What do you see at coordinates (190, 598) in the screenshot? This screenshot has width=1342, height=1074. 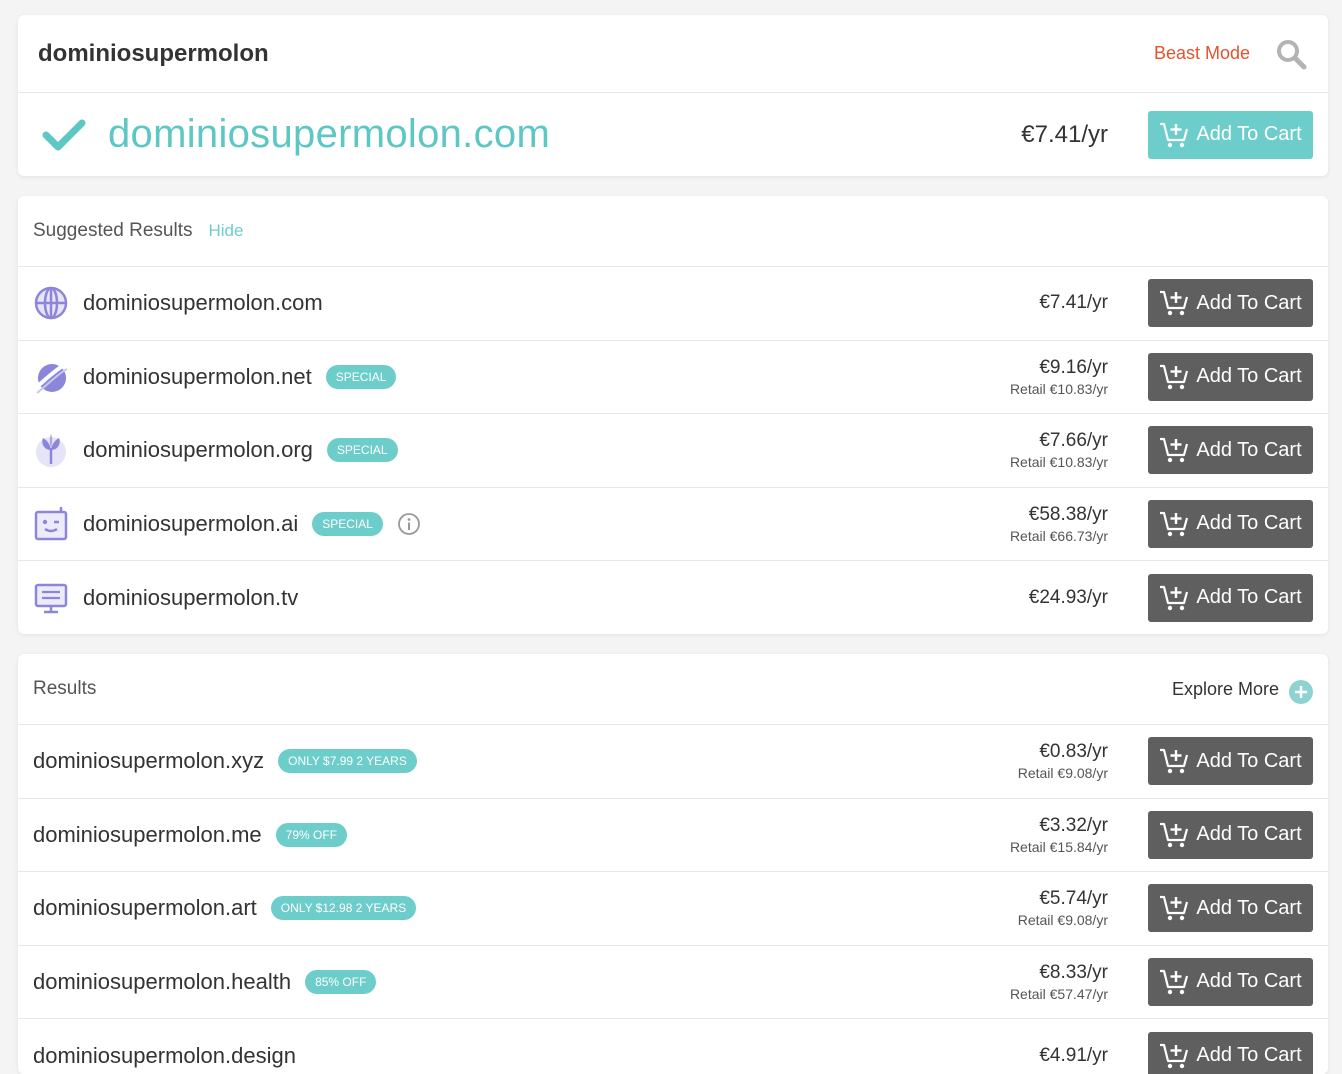 I see `domain-name: dominiosupermolon.tv` at bounding box center [190, 598].